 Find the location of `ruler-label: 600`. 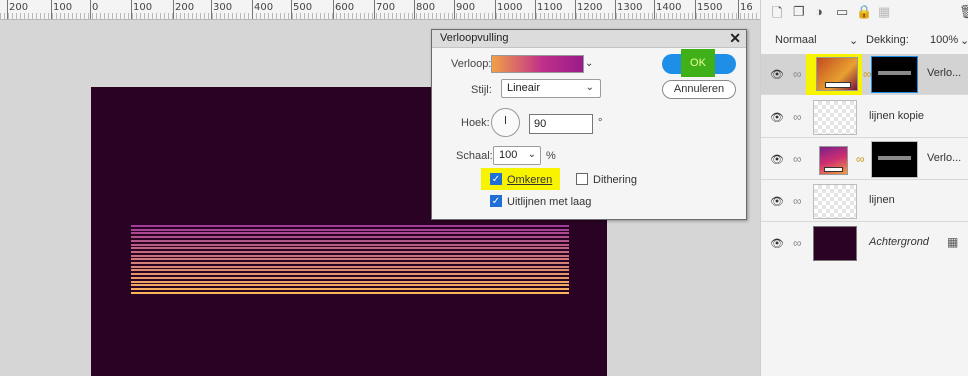

ruler-label: 600 is located at coordinates (345, 7).